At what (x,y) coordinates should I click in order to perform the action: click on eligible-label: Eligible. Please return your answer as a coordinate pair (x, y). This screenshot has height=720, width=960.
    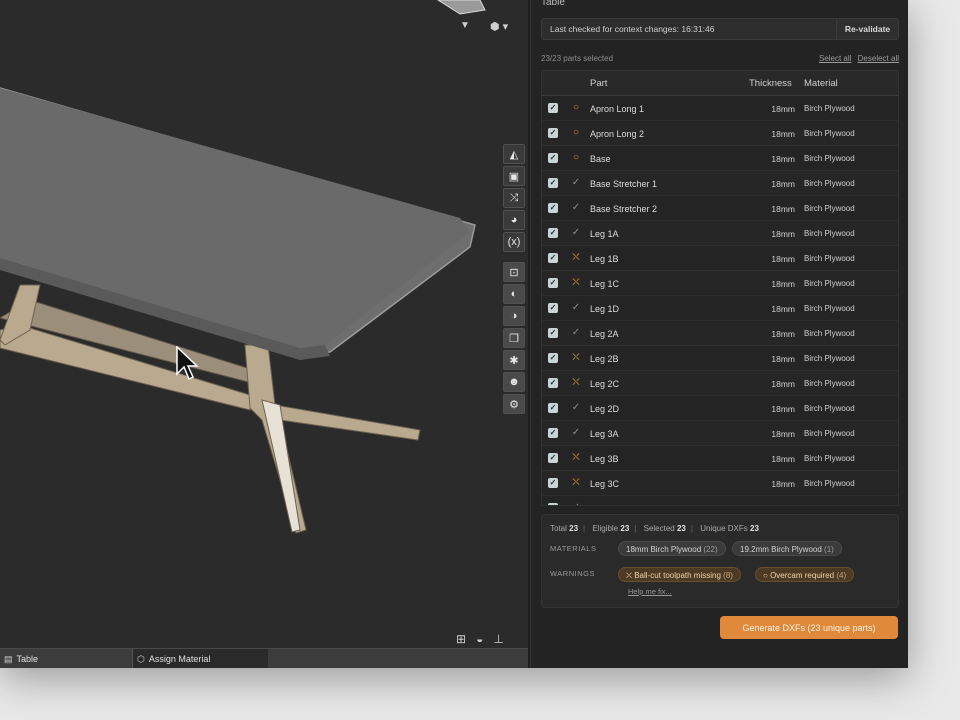
    Looking at the image, I should click on (605, 528).